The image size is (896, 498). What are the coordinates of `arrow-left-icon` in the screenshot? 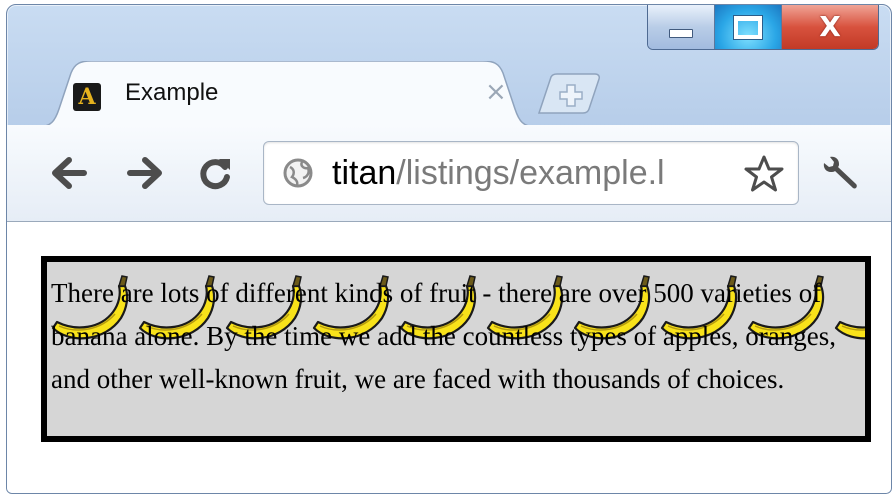 It's located at (69, 173).